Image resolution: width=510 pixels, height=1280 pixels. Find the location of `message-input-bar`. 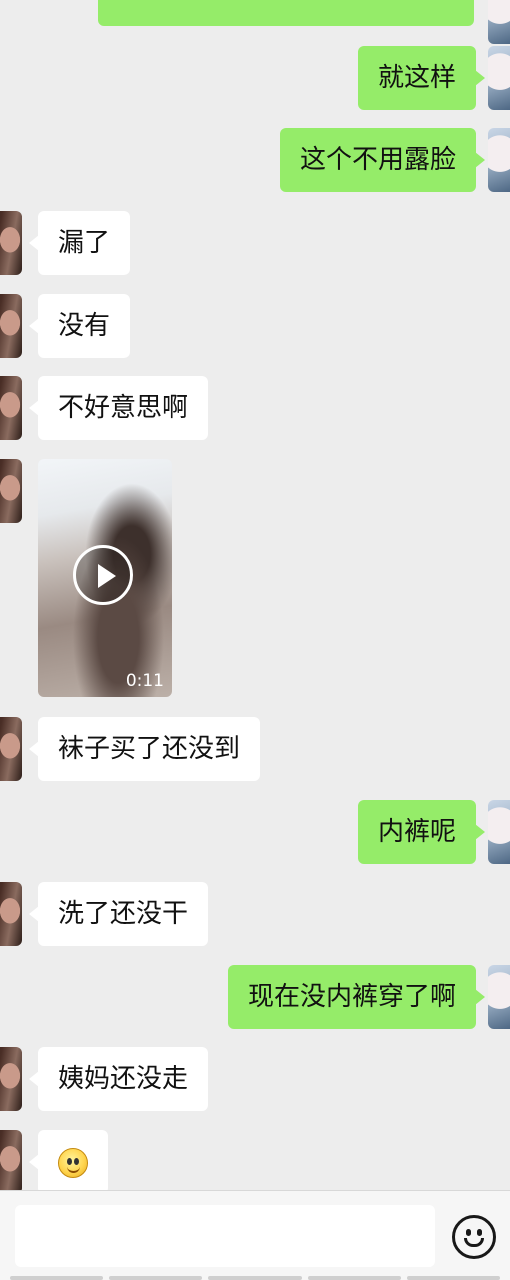

message-input-bar is located at coordinates (255, 1235).